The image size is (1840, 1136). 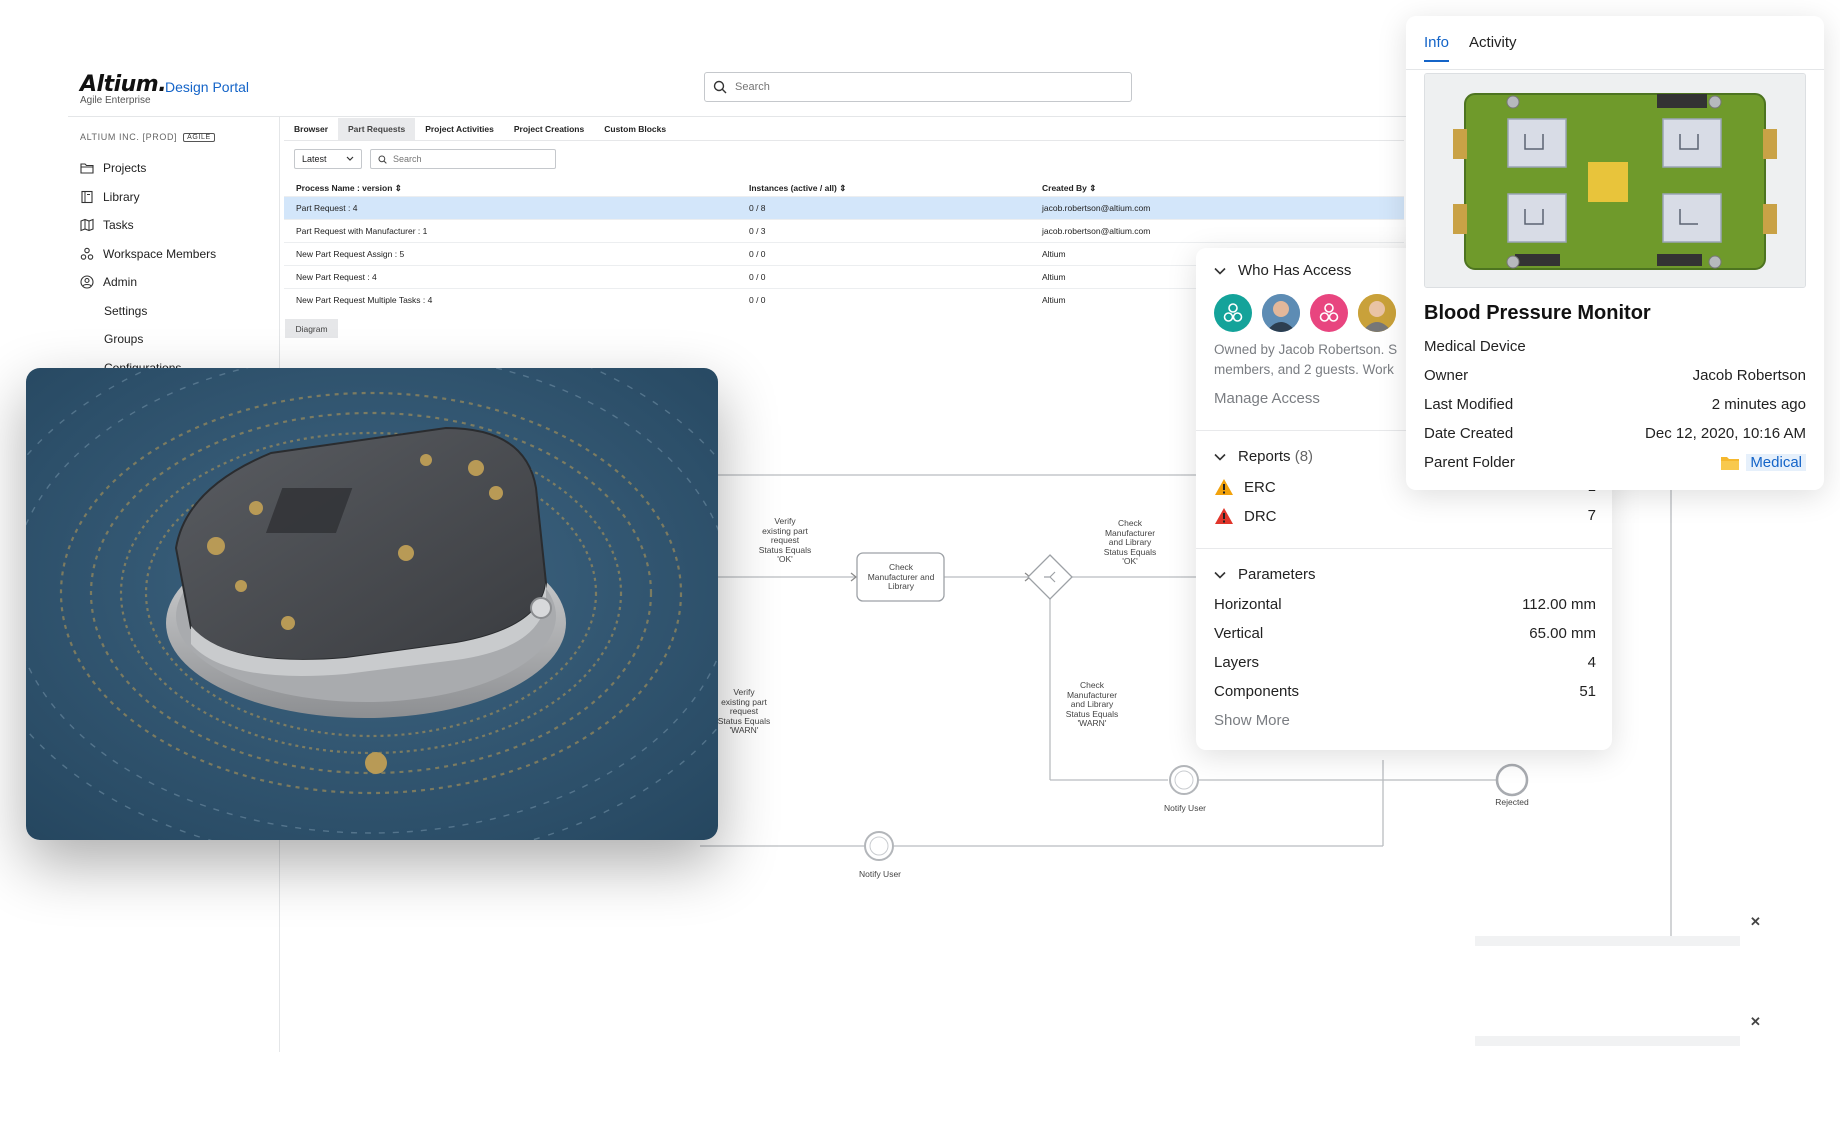 I want to click on label-check-task: Check Manufacturer and Library, so click(x=901, y=576).